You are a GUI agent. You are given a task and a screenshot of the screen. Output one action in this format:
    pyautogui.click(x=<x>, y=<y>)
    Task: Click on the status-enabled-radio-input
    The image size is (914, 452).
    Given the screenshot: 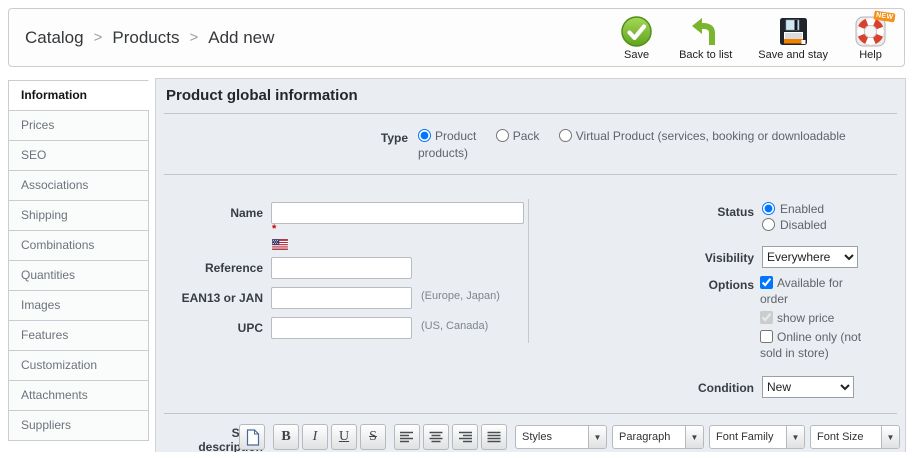 What is the action you would take?
    pyautogui.click(x=768, y=208)
    